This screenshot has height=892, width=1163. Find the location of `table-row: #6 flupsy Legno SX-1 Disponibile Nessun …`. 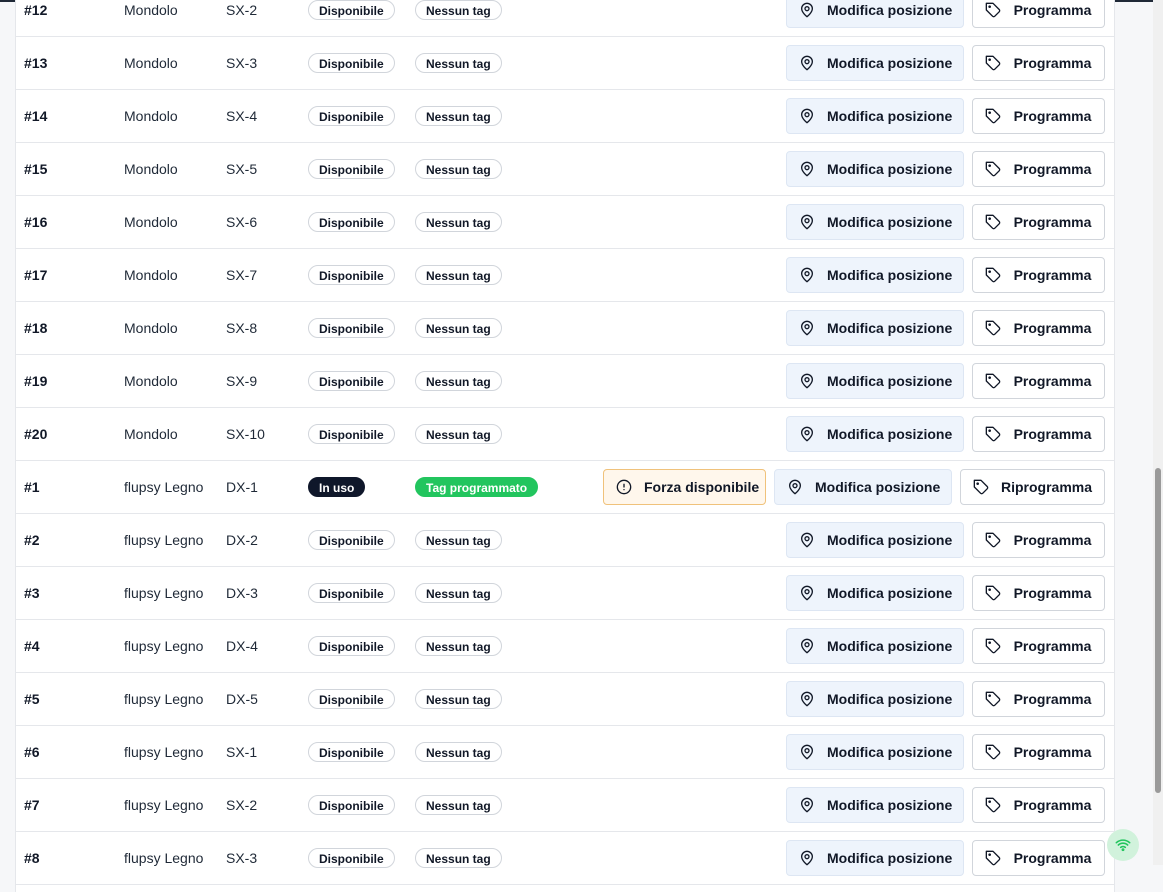

table-row: #6 flupsy Legno SX-1 Disponibile Nessun … is located at coordinates (565, 752).